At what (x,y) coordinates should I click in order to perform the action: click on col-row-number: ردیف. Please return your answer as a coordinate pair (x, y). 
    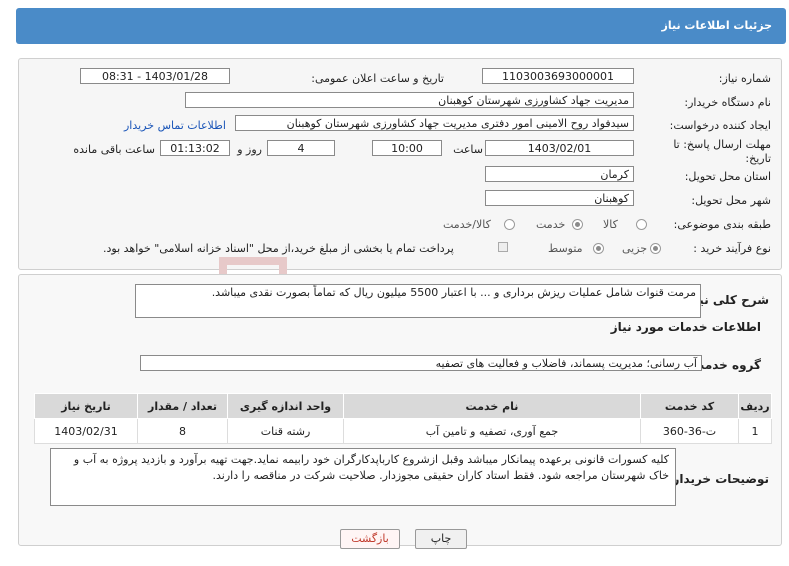
    Looking at the image, I should click on (755, 406).